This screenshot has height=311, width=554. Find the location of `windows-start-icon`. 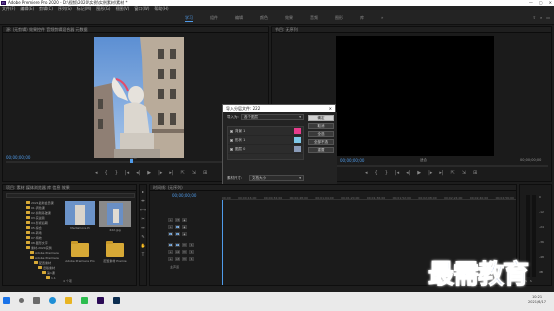

windows-start-icon is located at coordinates (6, 300).